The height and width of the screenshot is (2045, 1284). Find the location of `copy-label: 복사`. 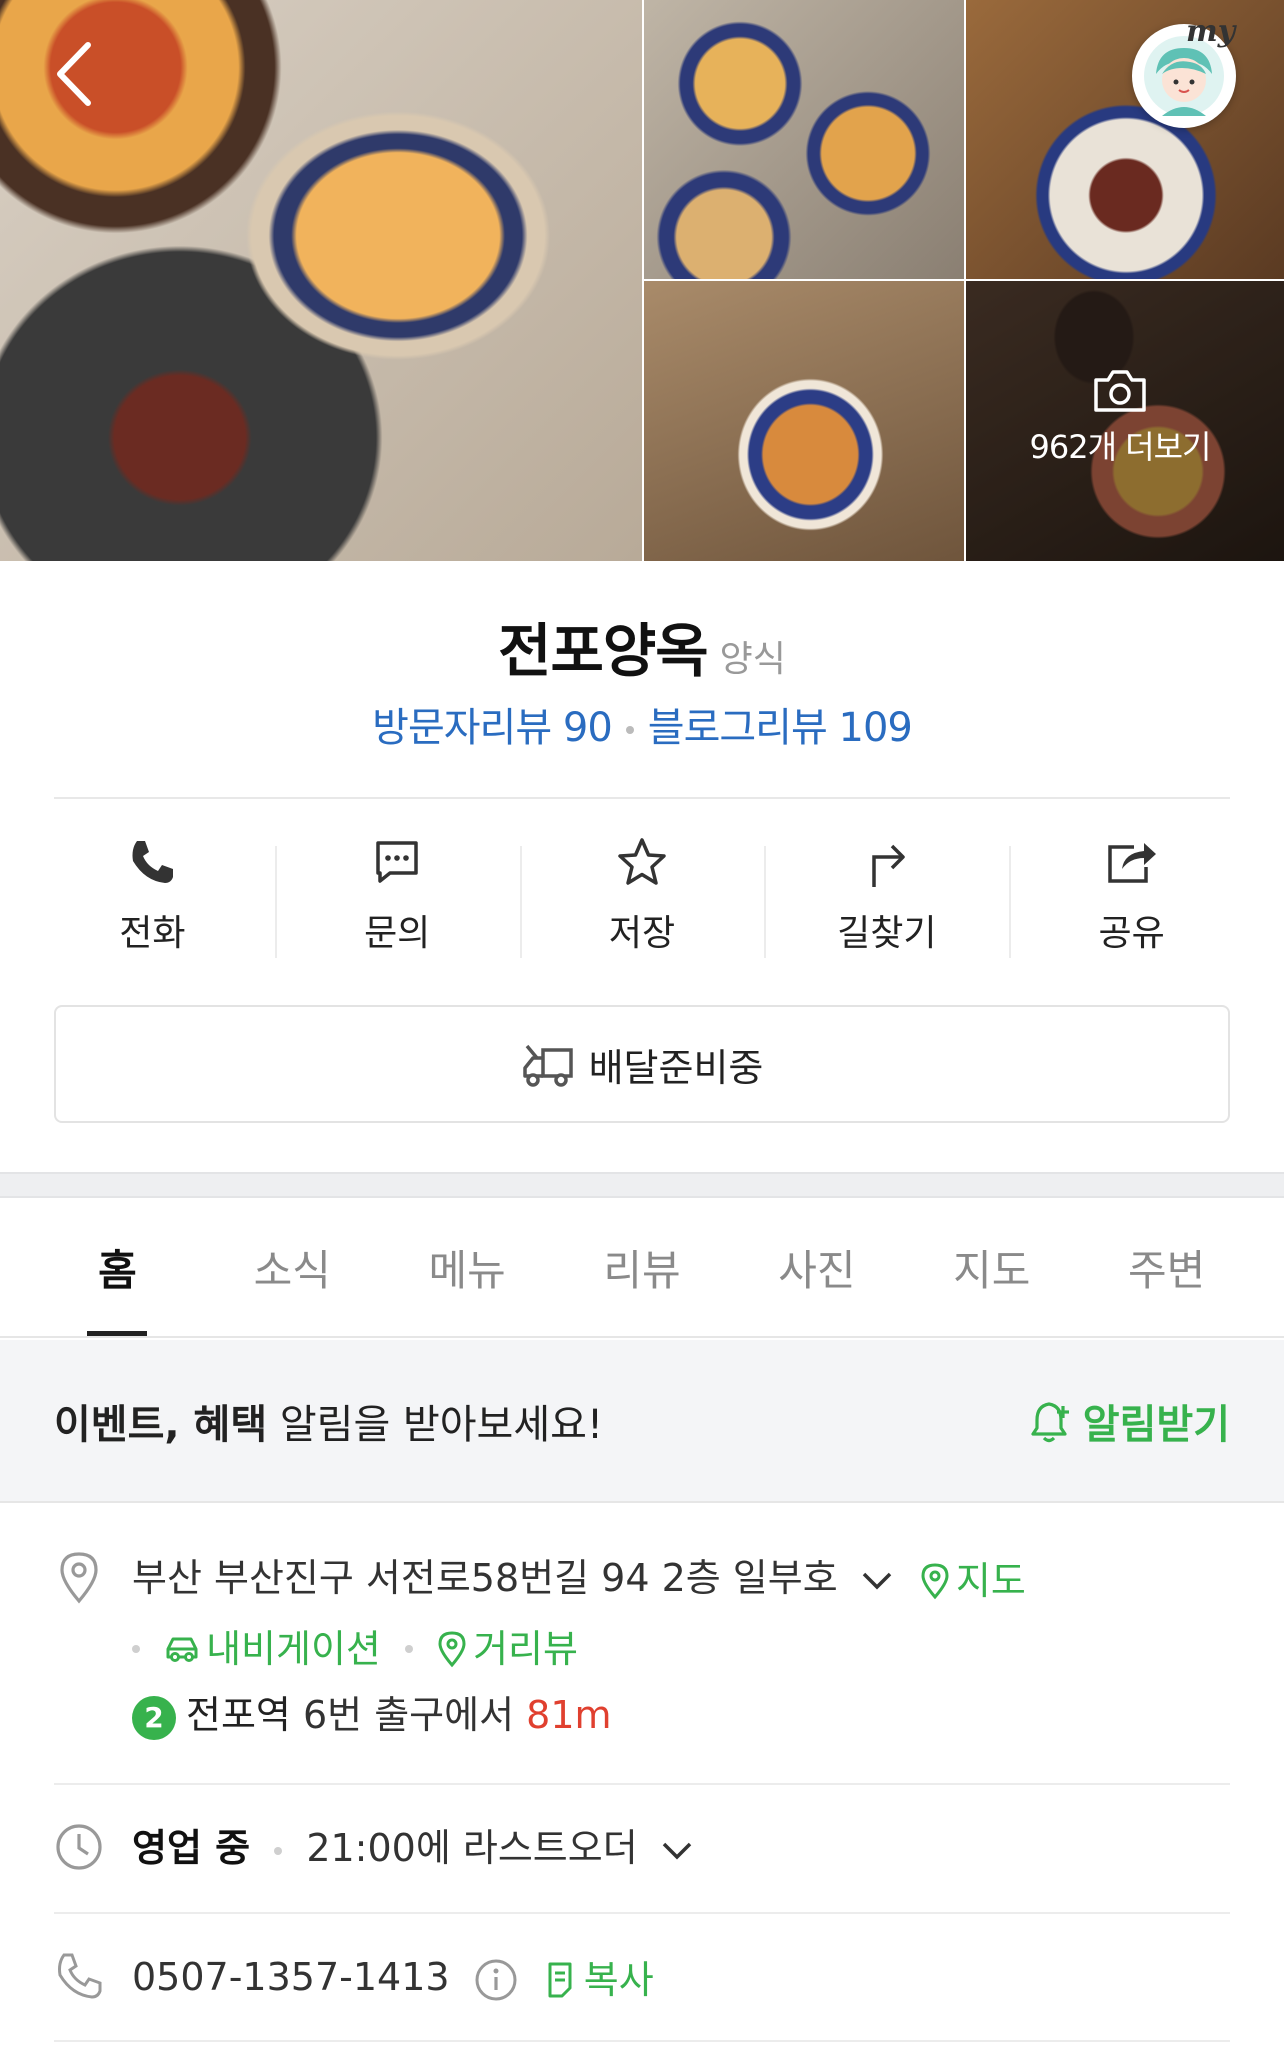

copy-label: 복사 is located at coordinates (618, 1979).